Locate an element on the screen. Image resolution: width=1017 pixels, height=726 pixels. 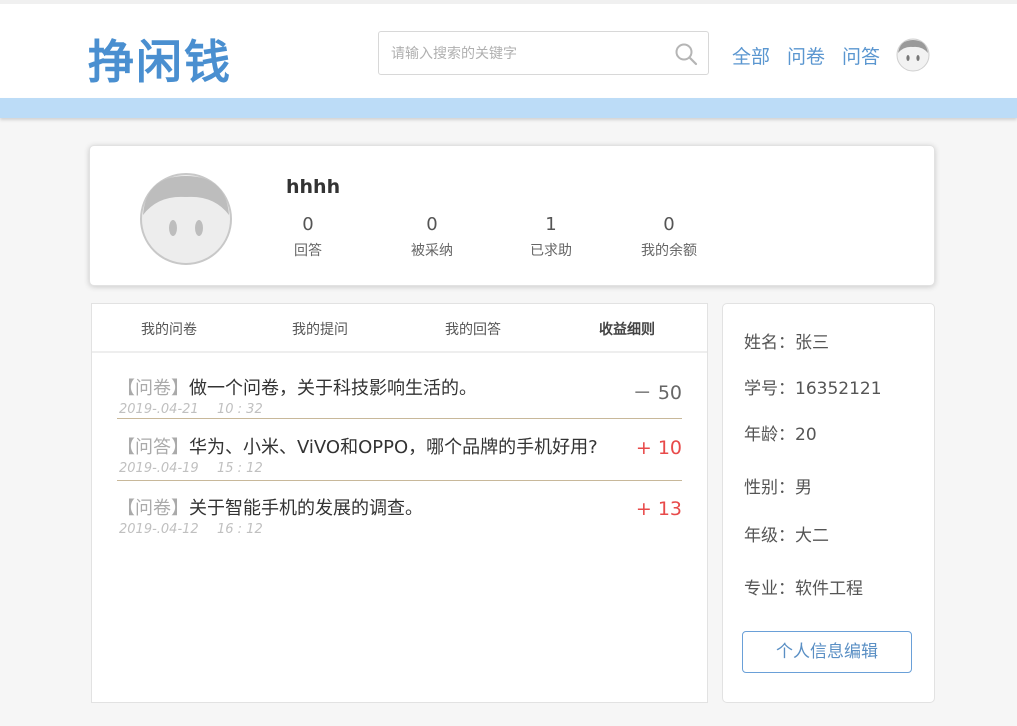
profile-username: hhhh is located at coordinates (313, 187).